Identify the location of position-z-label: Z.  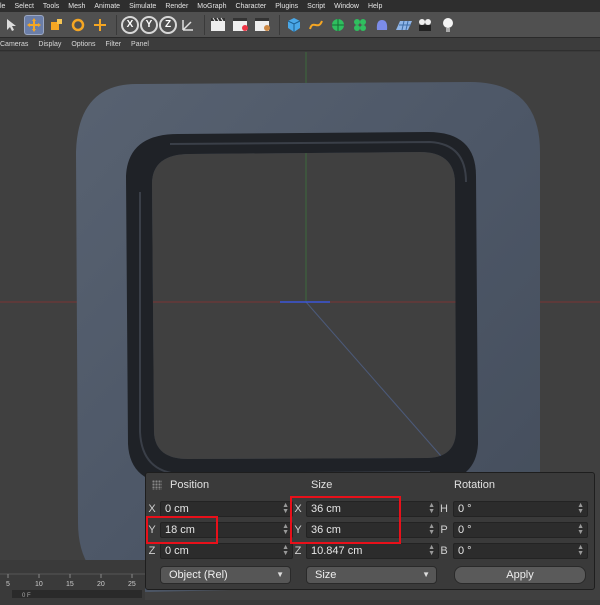
(152, 551).